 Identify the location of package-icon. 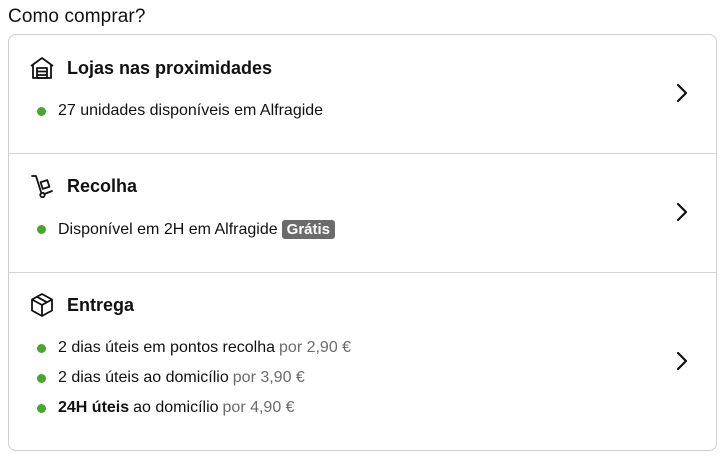
(42, 305).